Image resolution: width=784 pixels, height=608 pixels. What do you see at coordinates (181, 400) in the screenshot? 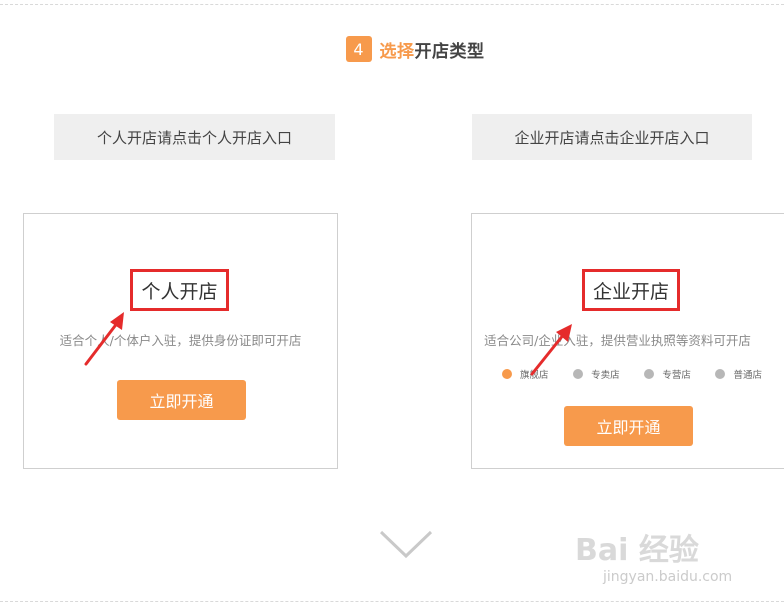
I see `personal-open-button: 立即开通` at bounding box center [181, 400].